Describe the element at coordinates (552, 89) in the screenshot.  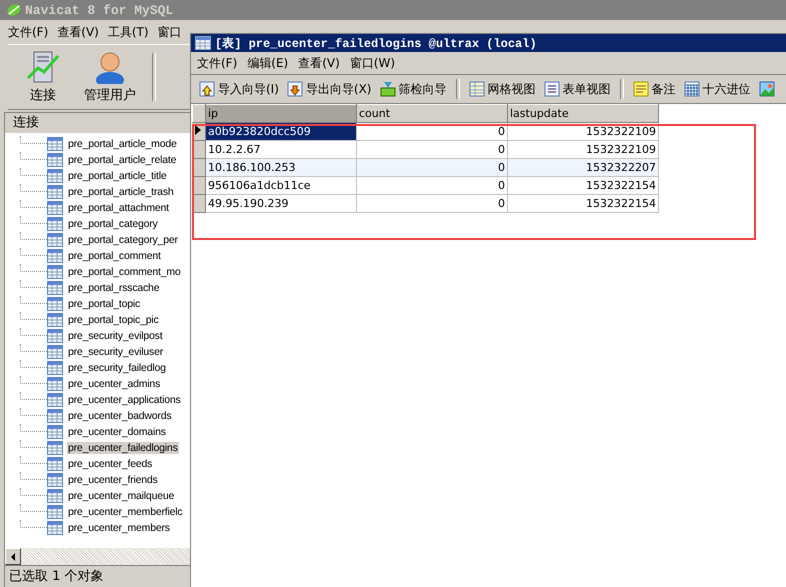
I see `form-icon` at that location.